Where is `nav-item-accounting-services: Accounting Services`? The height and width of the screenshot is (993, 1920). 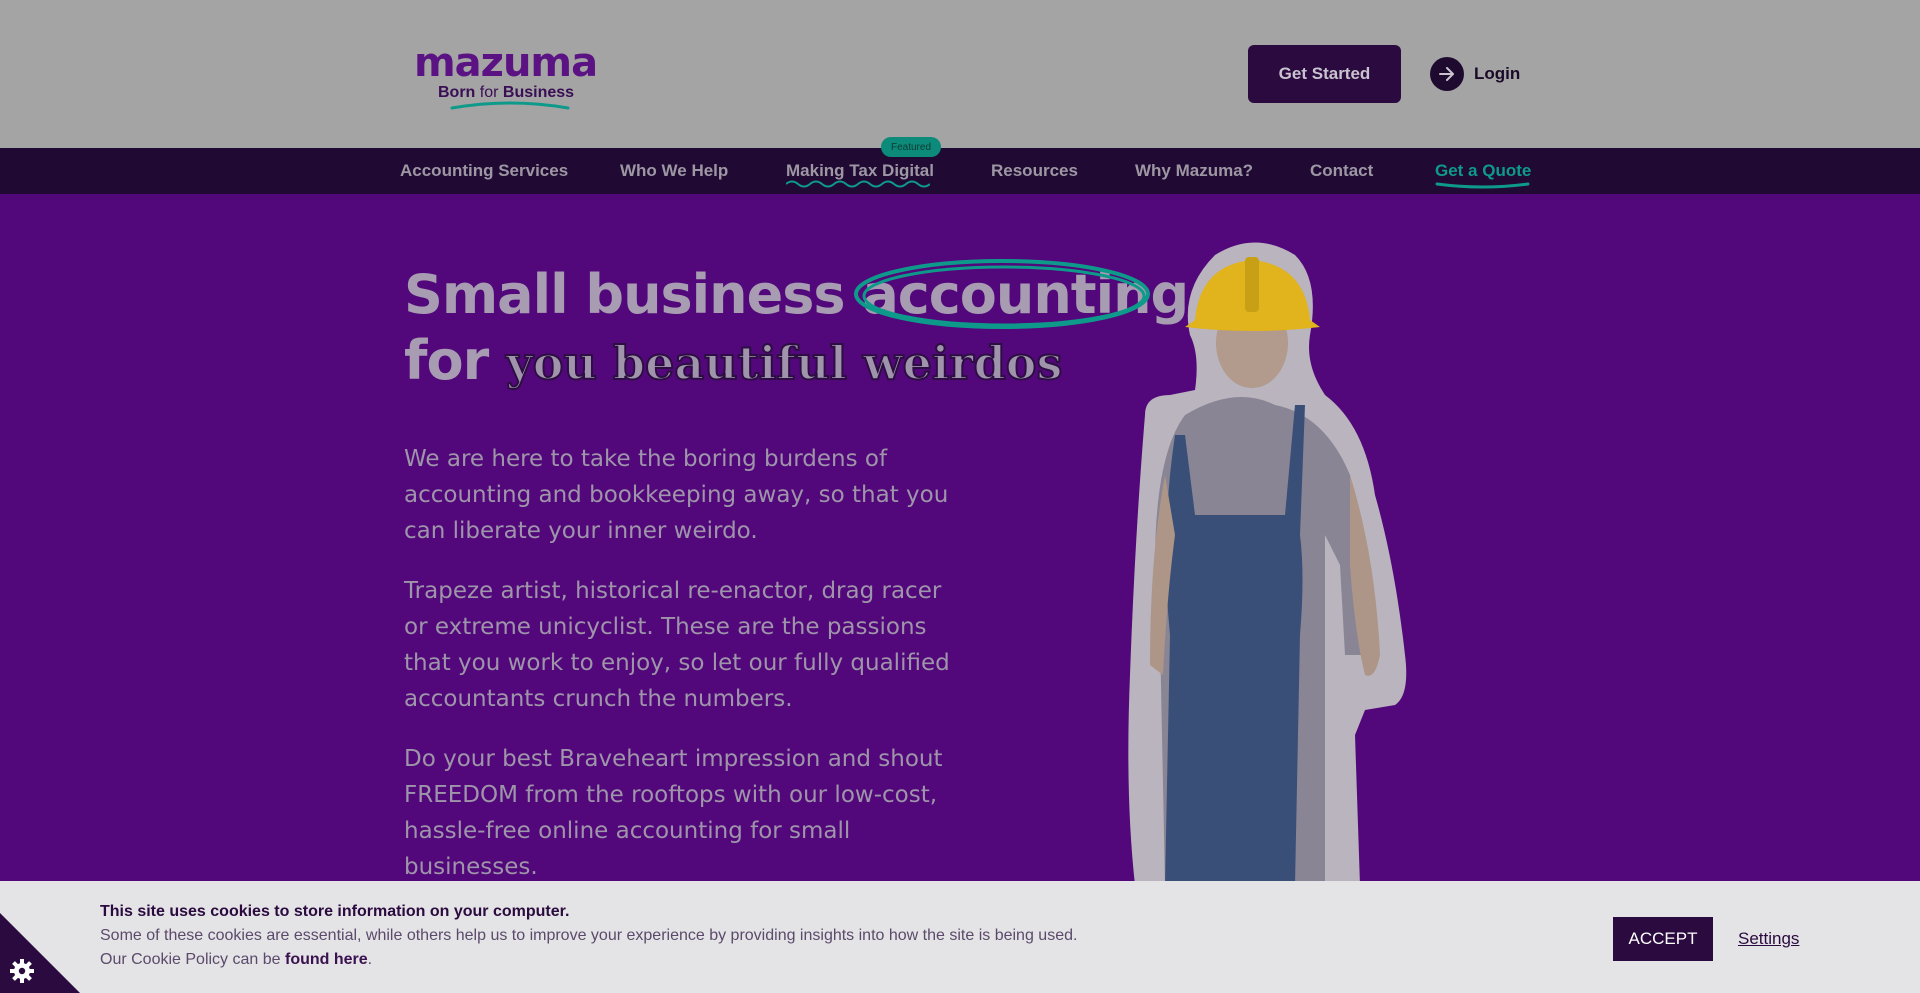
nav-item-accounting-services: Accounting Services is located at coordinates (484, 171).